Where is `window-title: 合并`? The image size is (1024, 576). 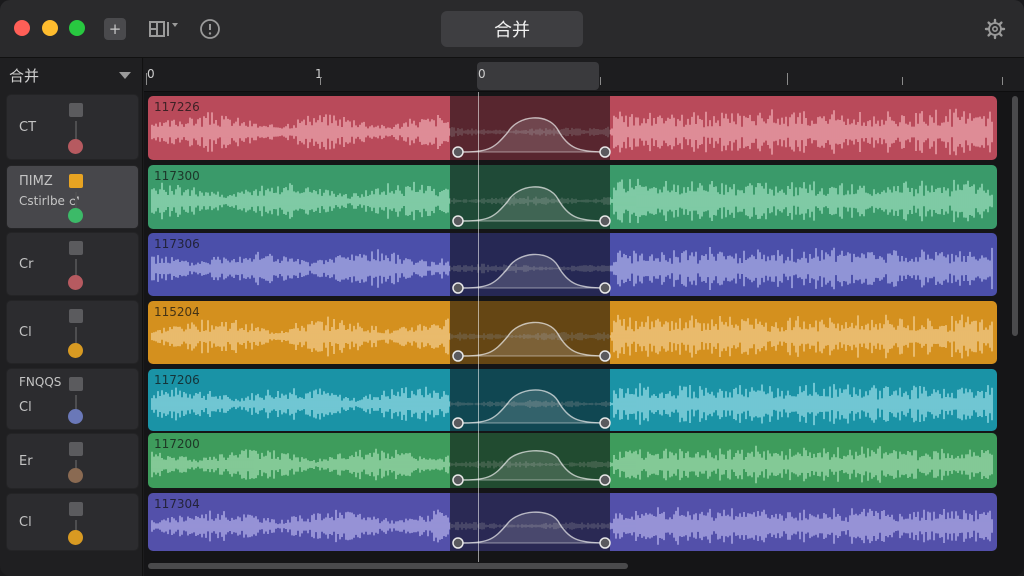
window-title: 合并 is located at coordinates (512, 29).